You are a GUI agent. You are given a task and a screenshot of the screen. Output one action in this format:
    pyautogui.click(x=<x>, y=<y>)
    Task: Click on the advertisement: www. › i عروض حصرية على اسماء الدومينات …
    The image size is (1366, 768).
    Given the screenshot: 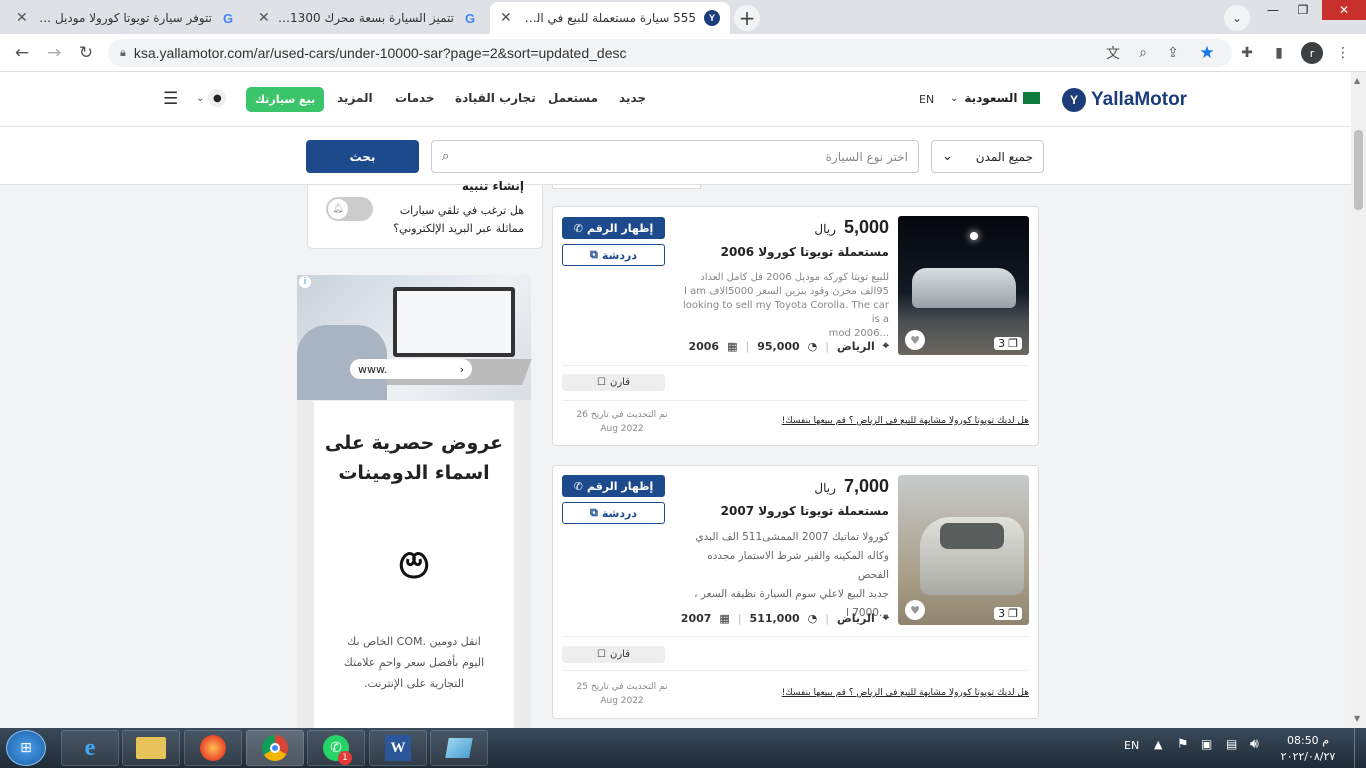 What is the action you would take?
    pyautogui.click(x=414, y=521)
    